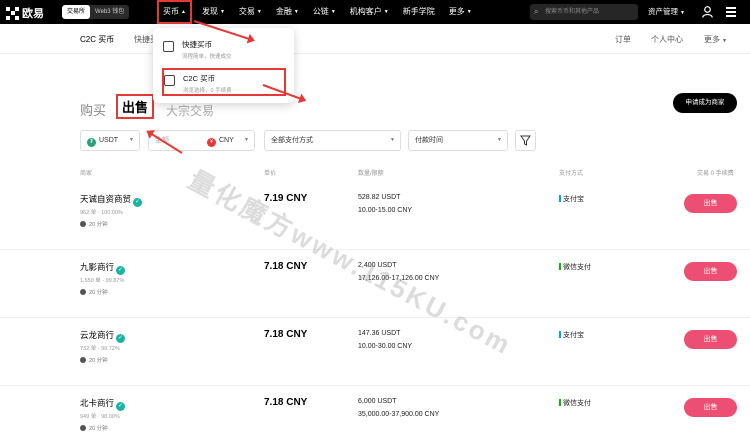 This screenshot has width=750, height=440. What do you see at coordinates (135, 106) in the screenshot?
I see `tab-sell: 出售` at bounding box center [135, 106].